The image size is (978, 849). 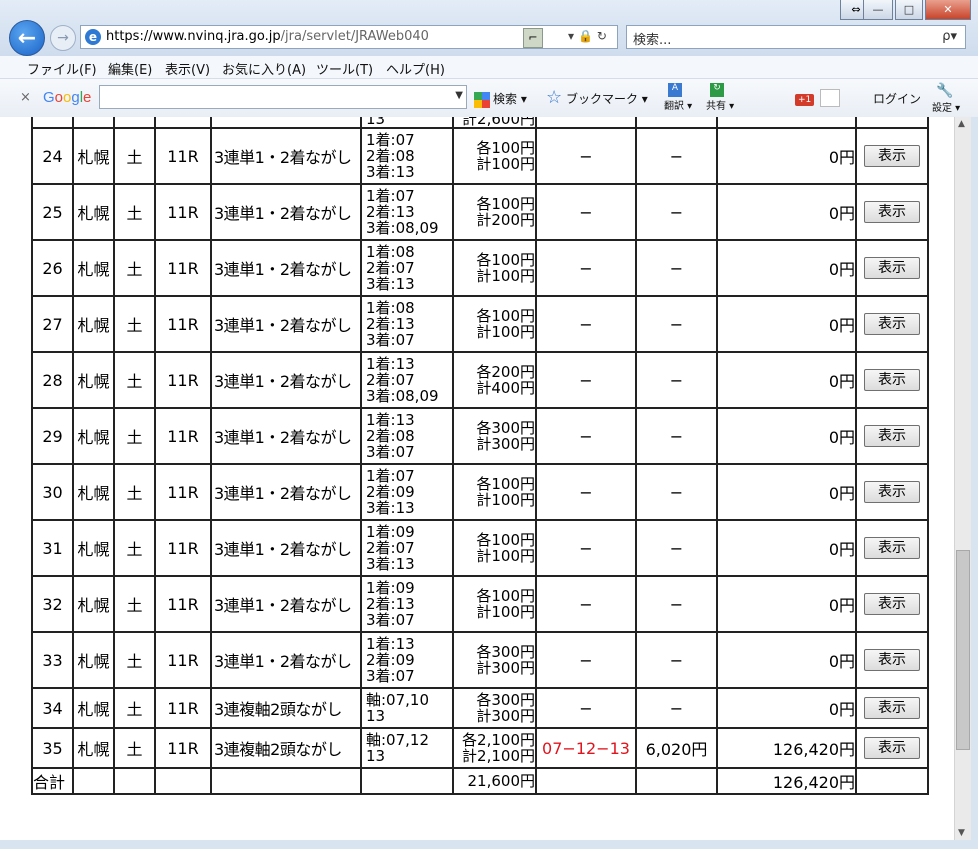 What do you see at coordinates (183, 123) in the screenshot?
I see `cell-race` at bounding box center [183, 123].